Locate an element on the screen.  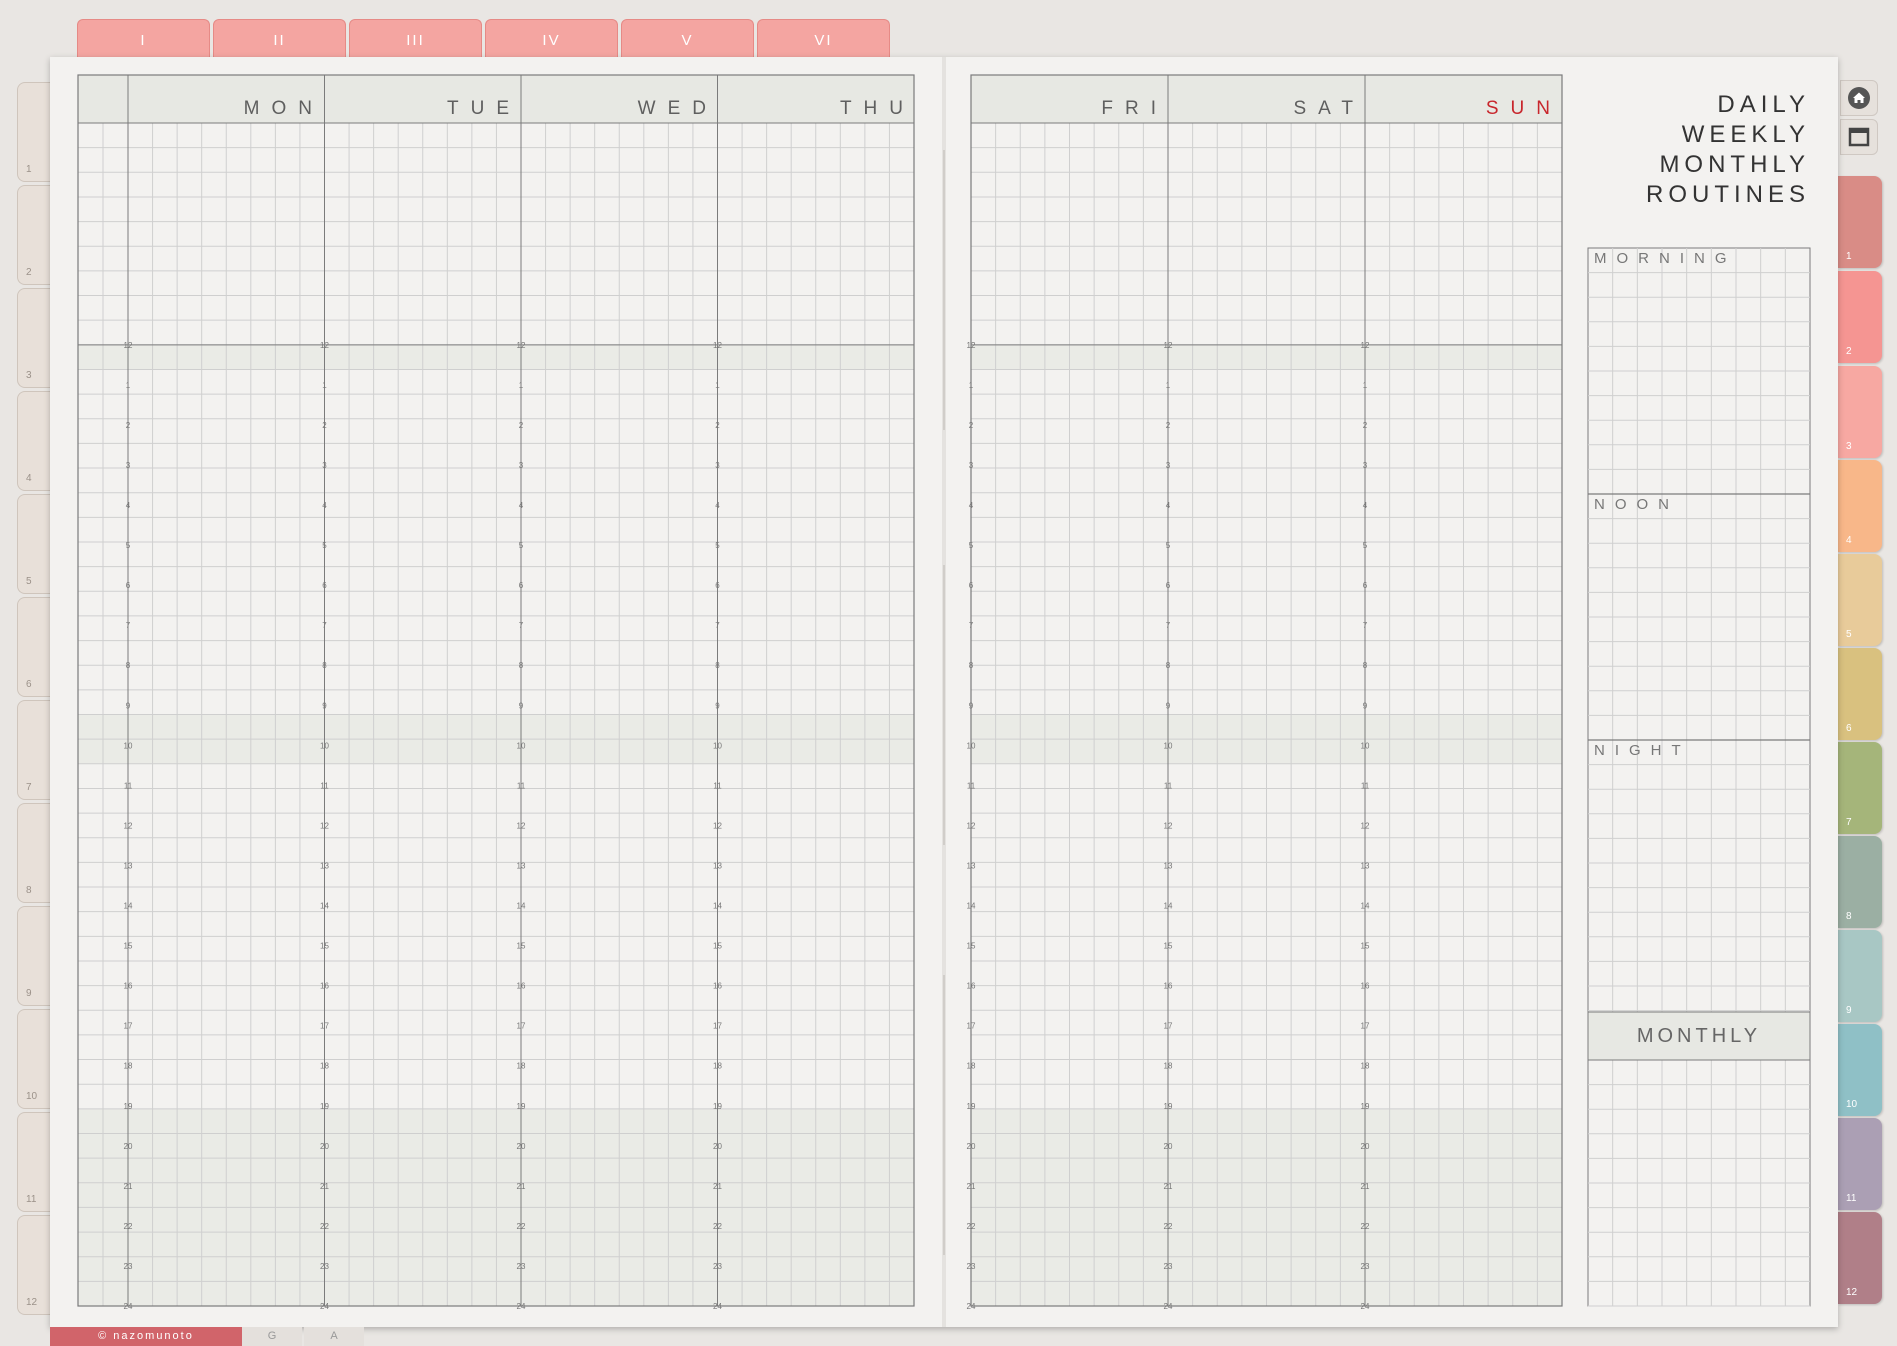
right-tab-label: 5 is located at coordinates (1849, 634).